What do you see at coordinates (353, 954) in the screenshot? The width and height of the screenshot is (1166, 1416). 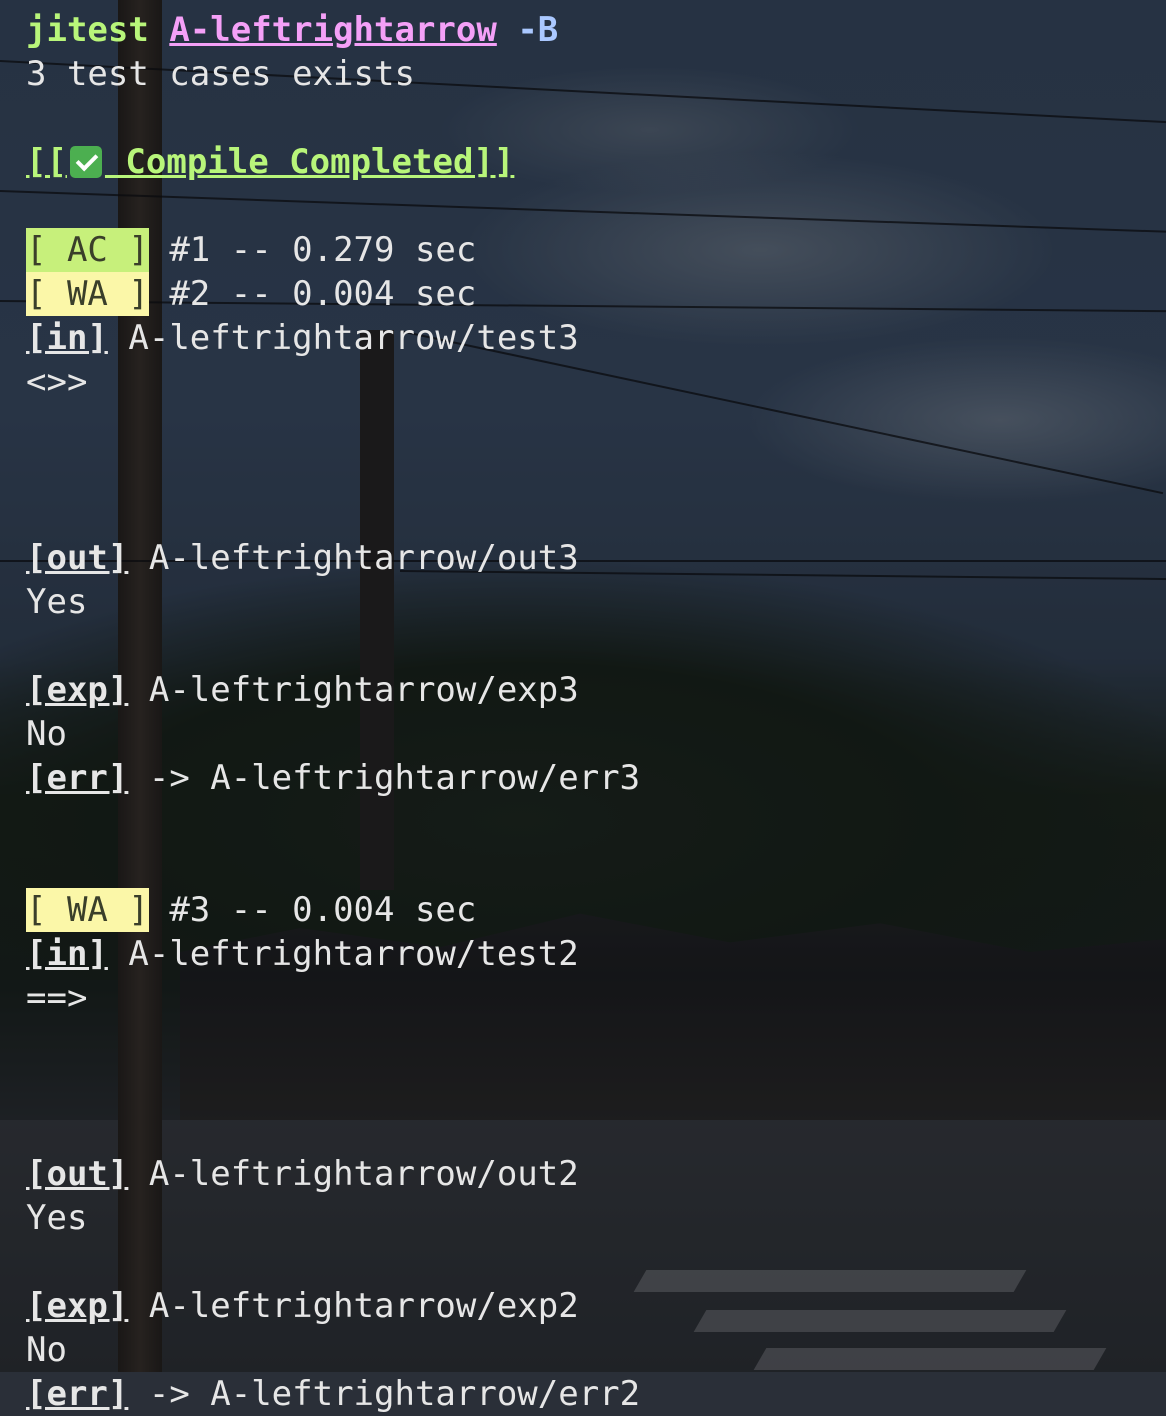 I see `input-path: A-leftrightarrow/test2` at bounding box center [353, 954].